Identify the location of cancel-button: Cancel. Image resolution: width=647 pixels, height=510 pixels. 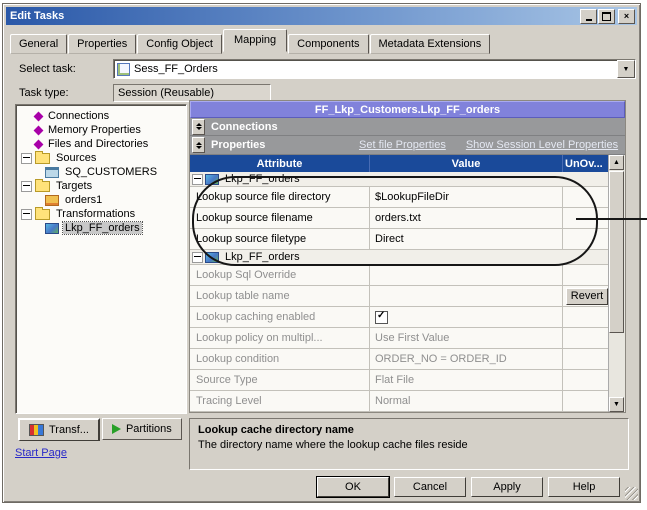
(430, 487).